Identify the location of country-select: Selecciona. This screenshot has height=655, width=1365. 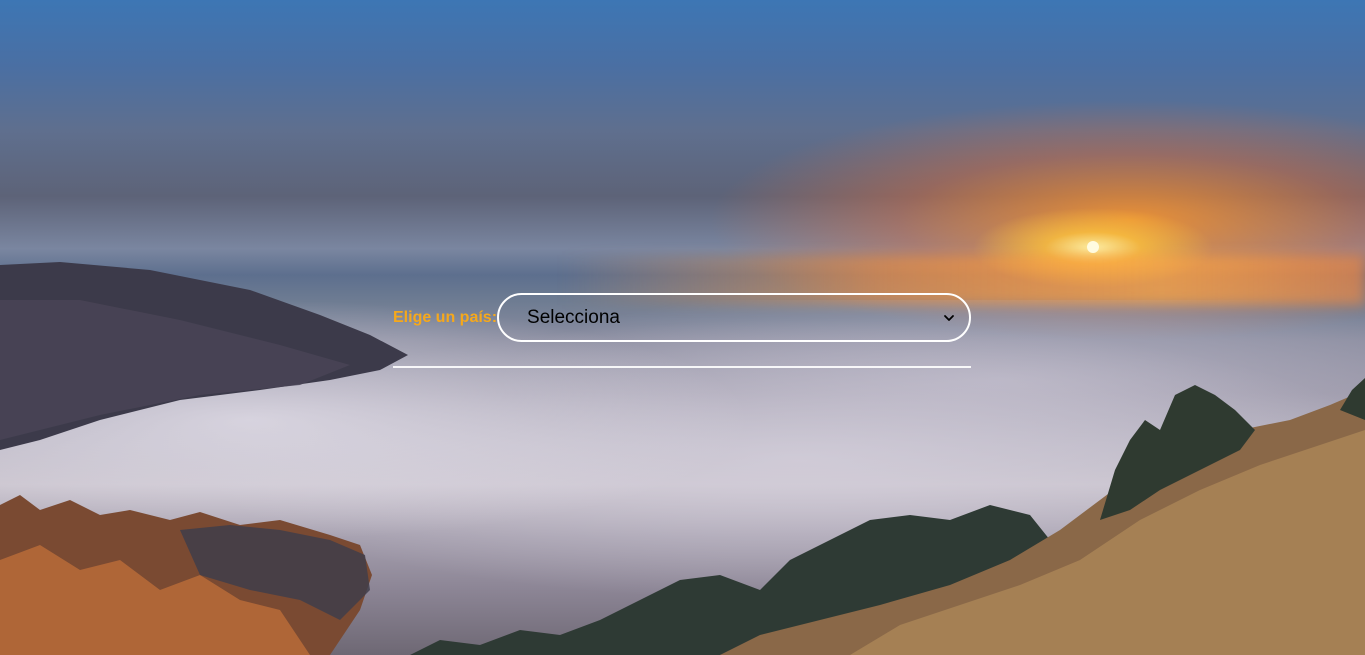
(734, 317).